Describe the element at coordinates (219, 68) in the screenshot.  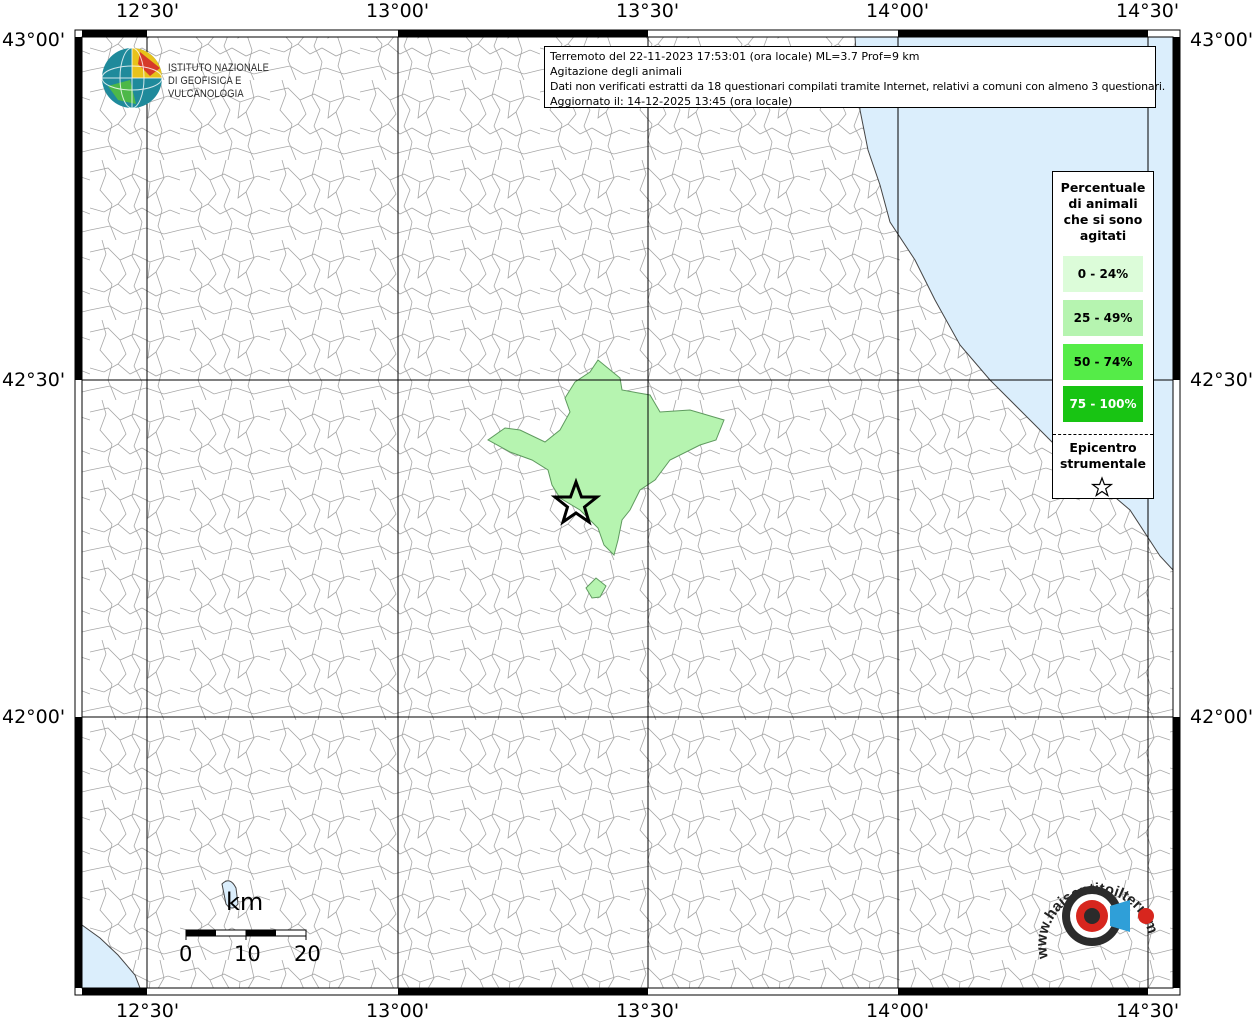
I see `logo-line-1: ISTITUTO NAZIONALE` at that location.